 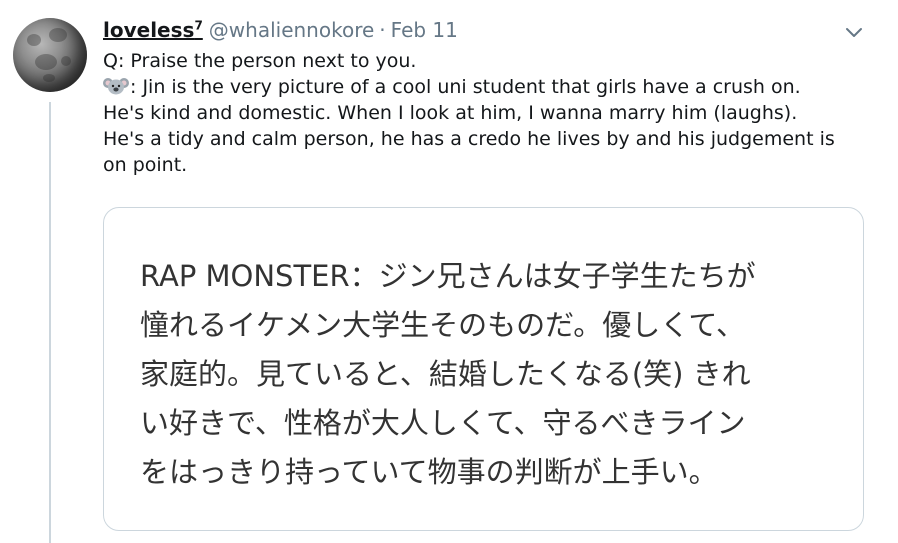 I want to click on chevron-down-icon, so click(x=854, y=32).